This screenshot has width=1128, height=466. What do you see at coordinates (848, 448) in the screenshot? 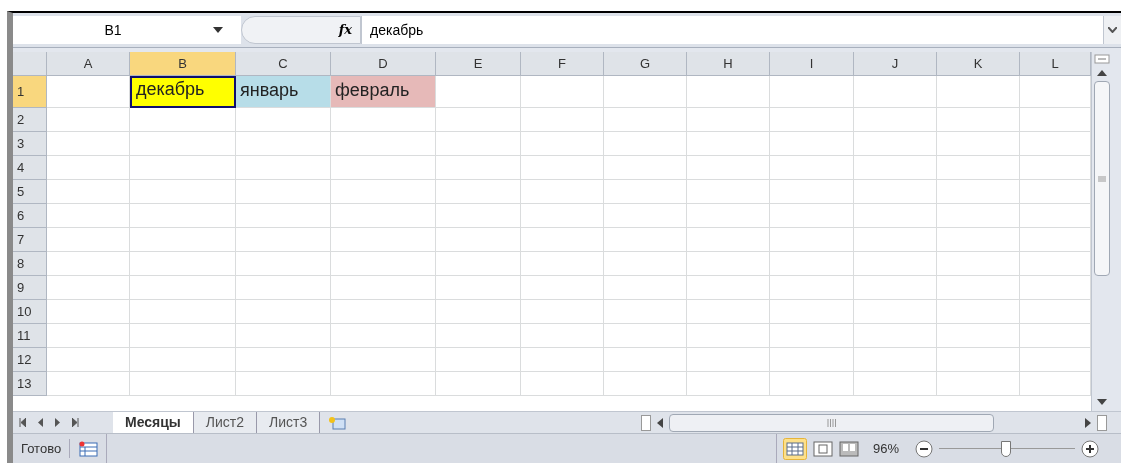
I see `page-break-icon` at bounding box center [848, 448].